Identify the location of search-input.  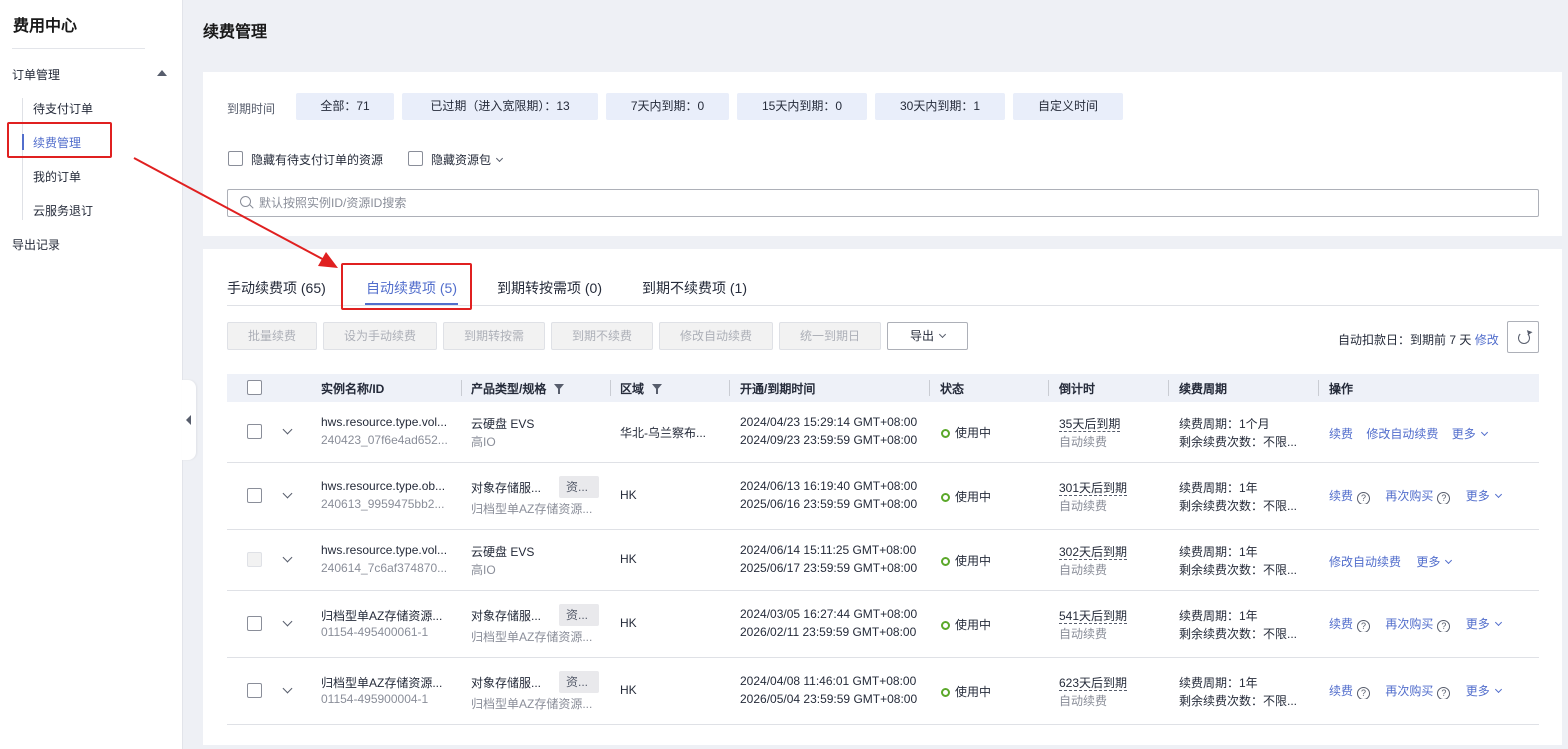
(859, 203).